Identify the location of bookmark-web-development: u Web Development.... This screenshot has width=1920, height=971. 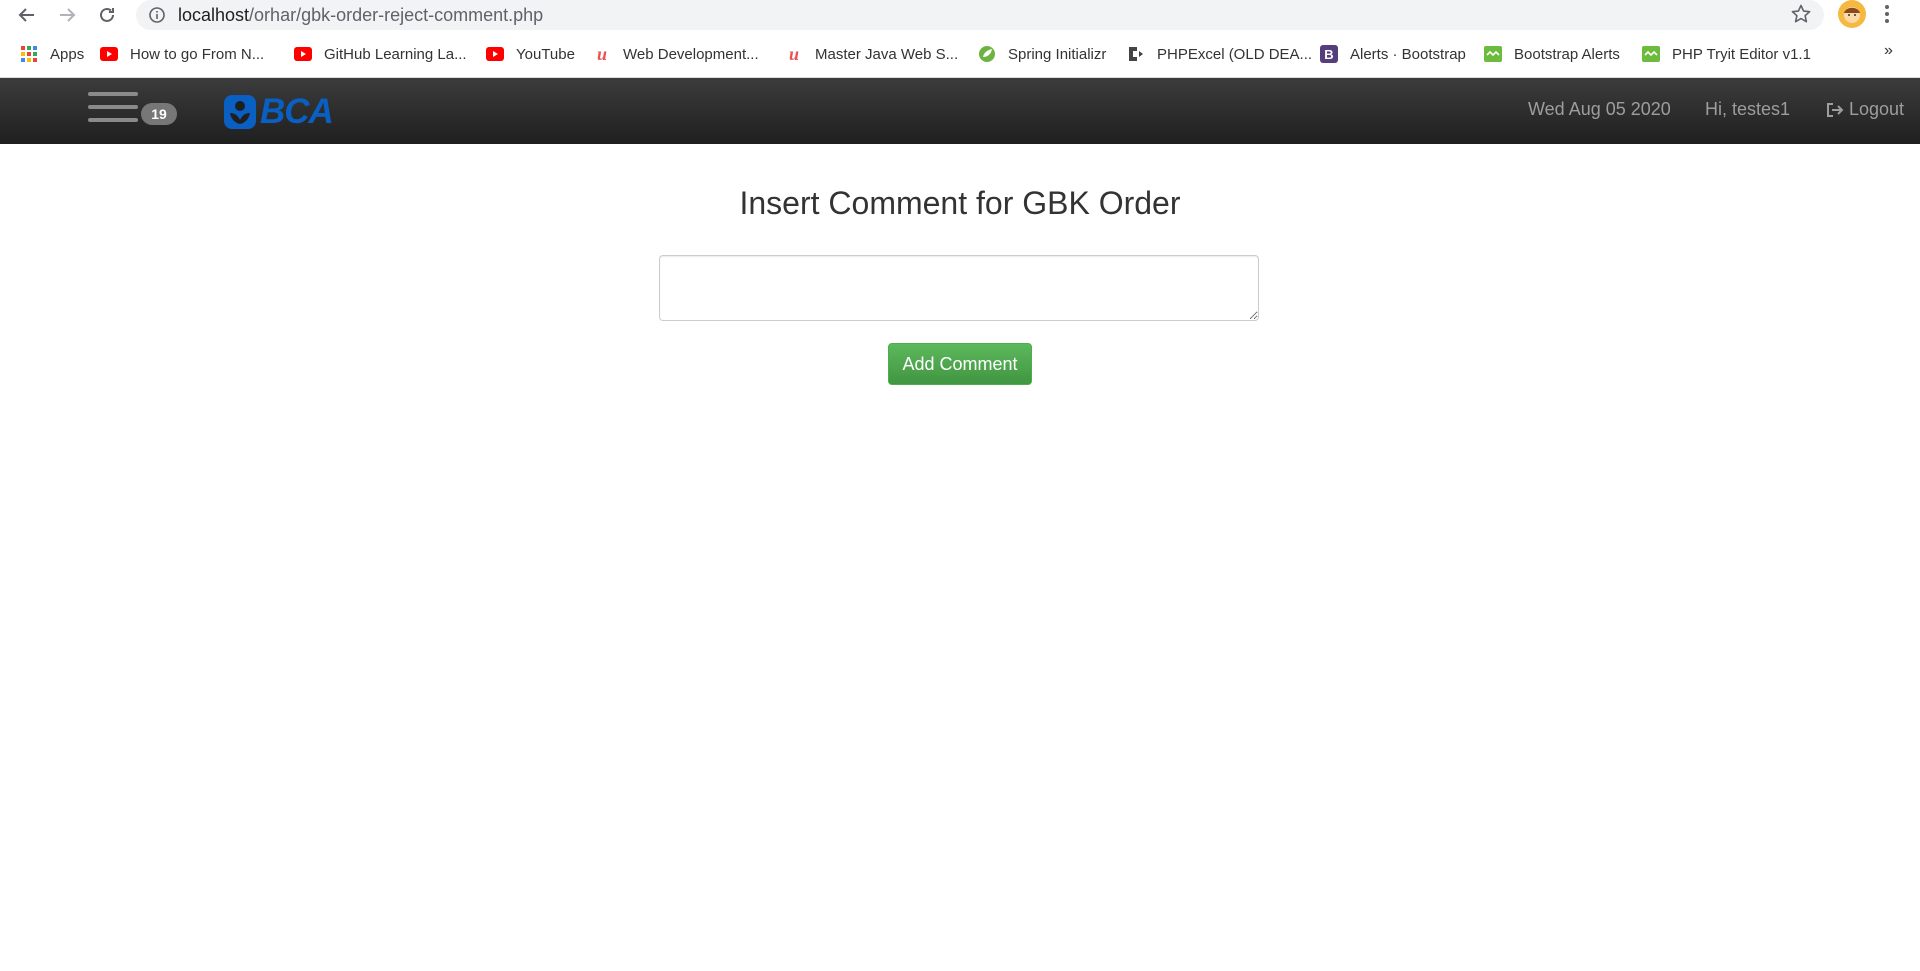
(676, 54).